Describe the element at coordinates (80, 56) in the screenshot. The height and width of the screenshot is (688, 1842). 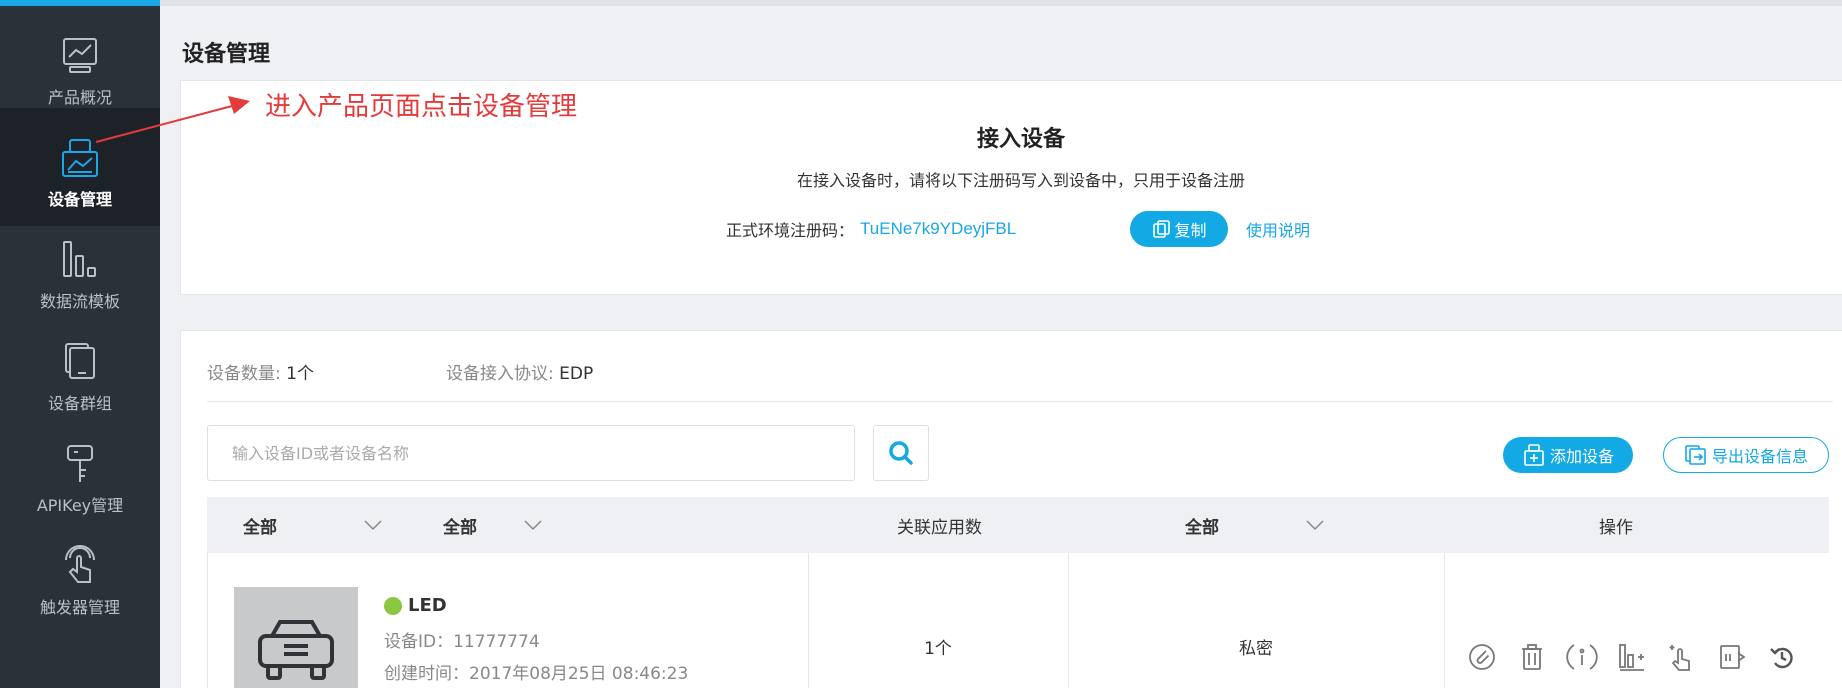
I see `chart-screen-icon` at that location.